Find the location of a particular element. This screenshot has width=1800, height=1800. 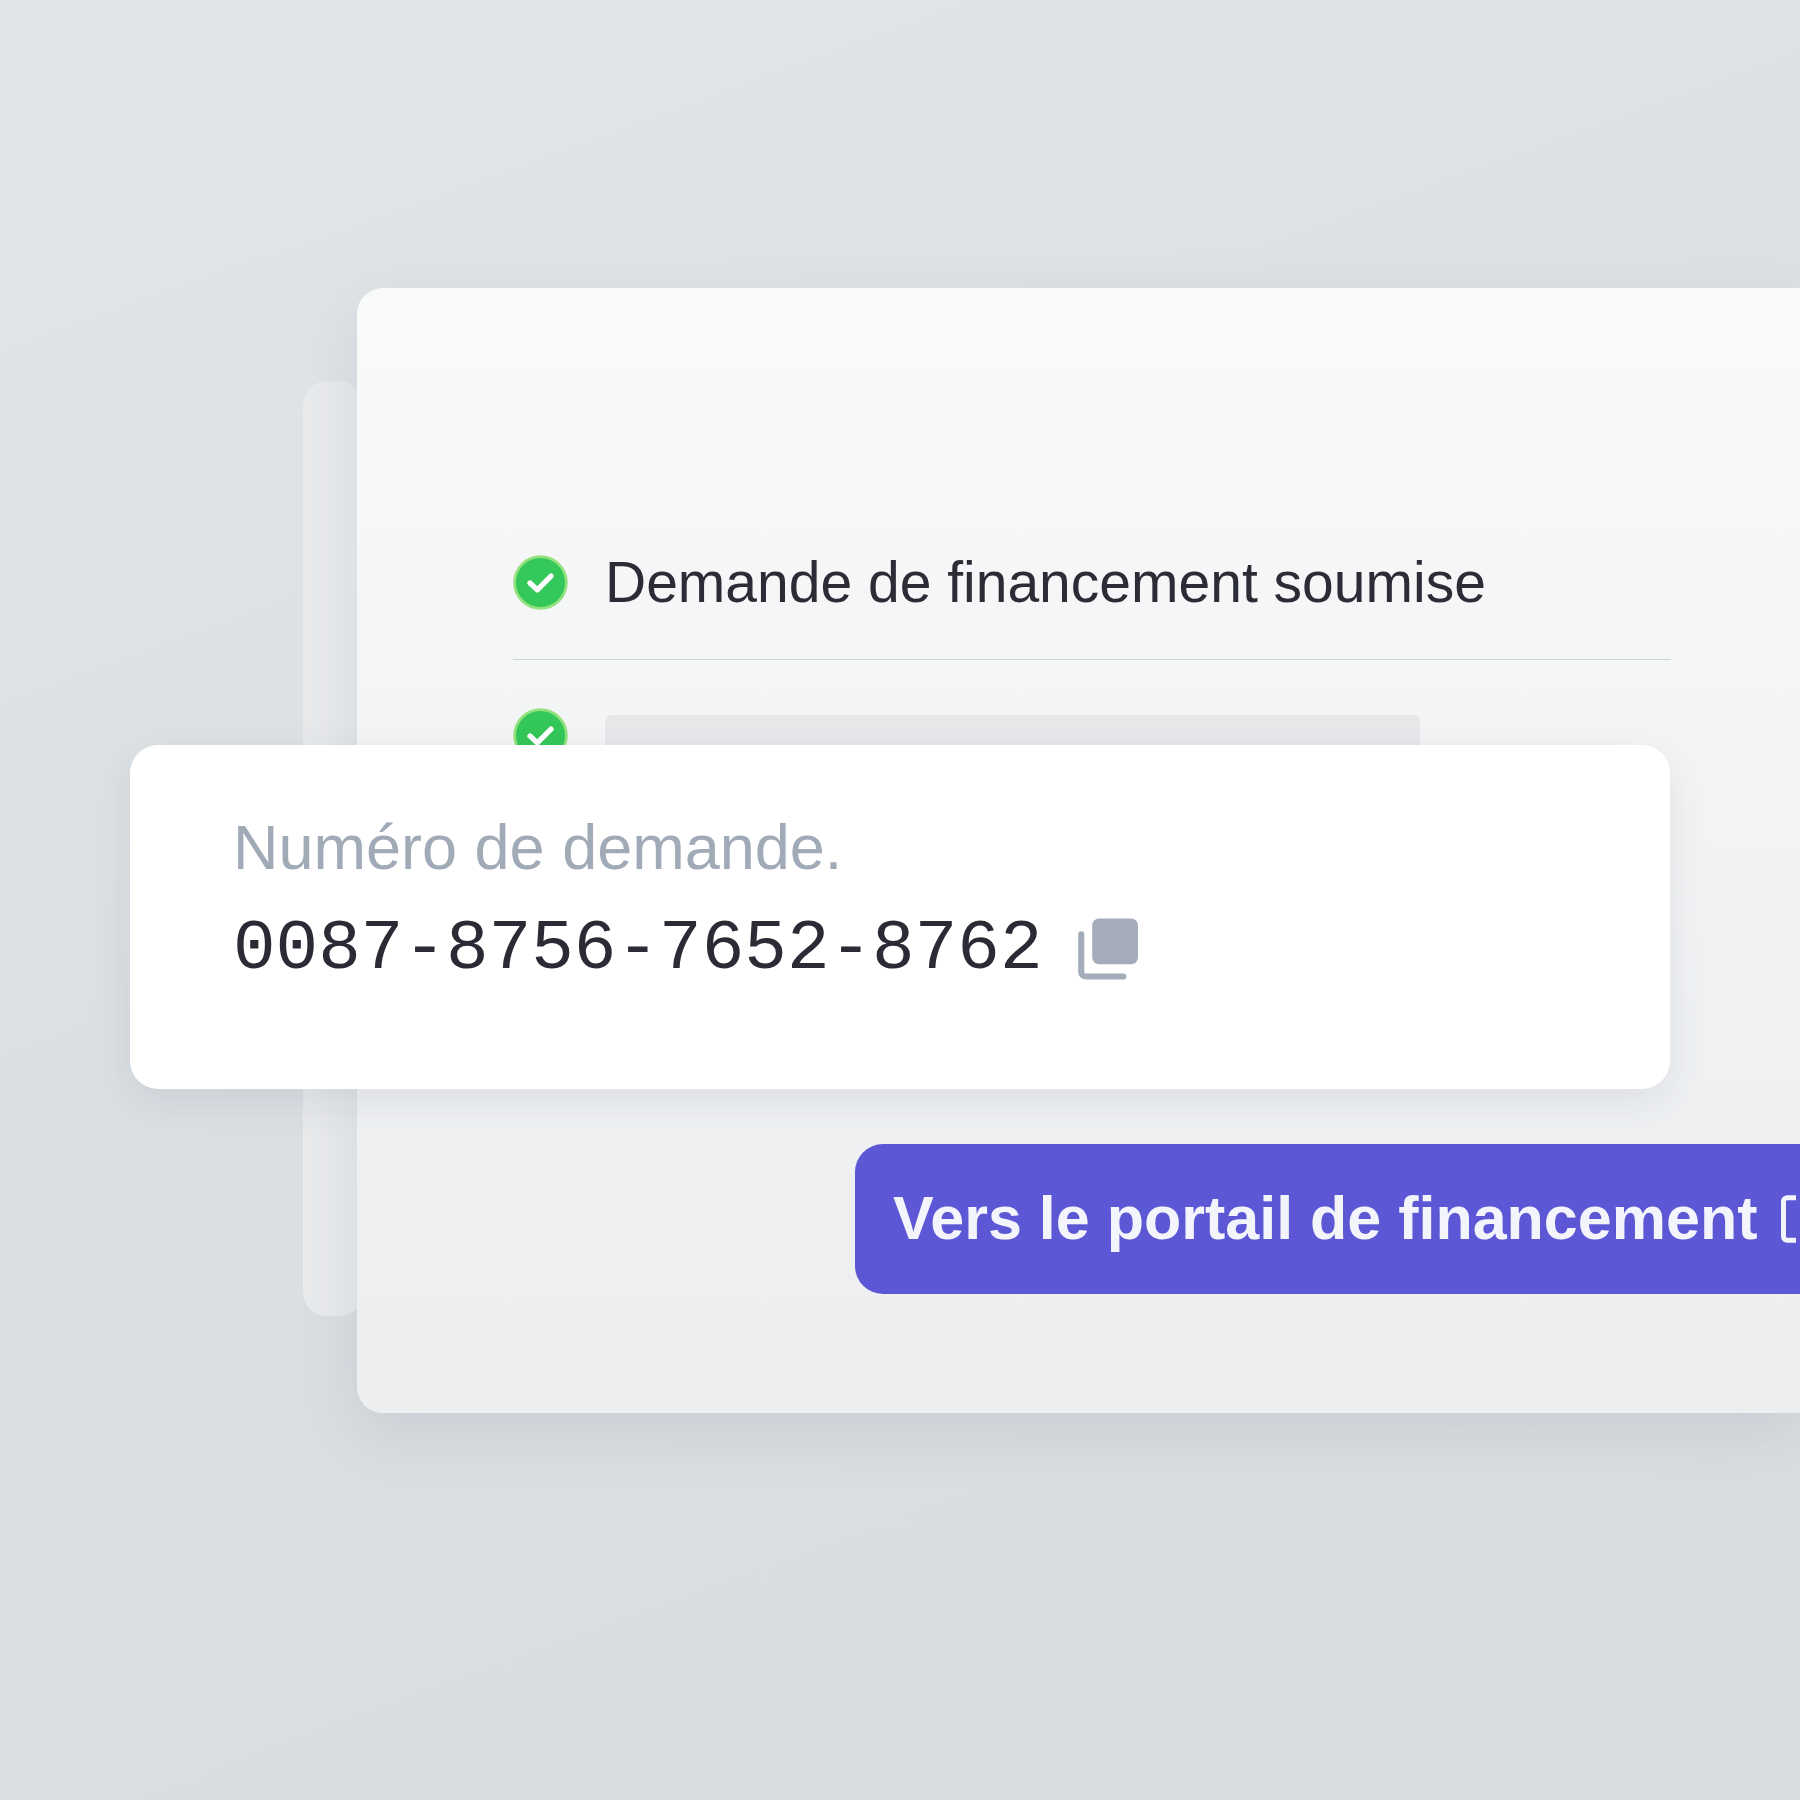

request-number-label: Numéro de demande. is located at coordinates (538, 847).